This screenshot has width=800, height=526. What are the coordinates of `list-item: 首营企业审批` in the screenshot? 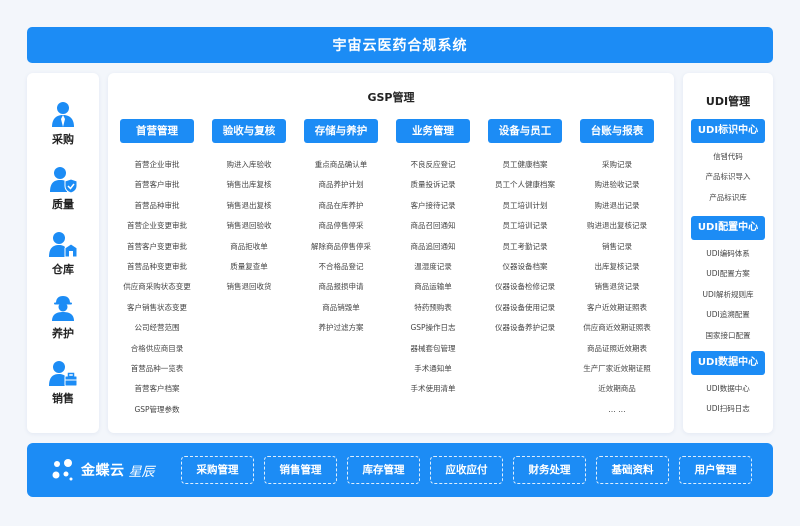 It's located at (157, 165).